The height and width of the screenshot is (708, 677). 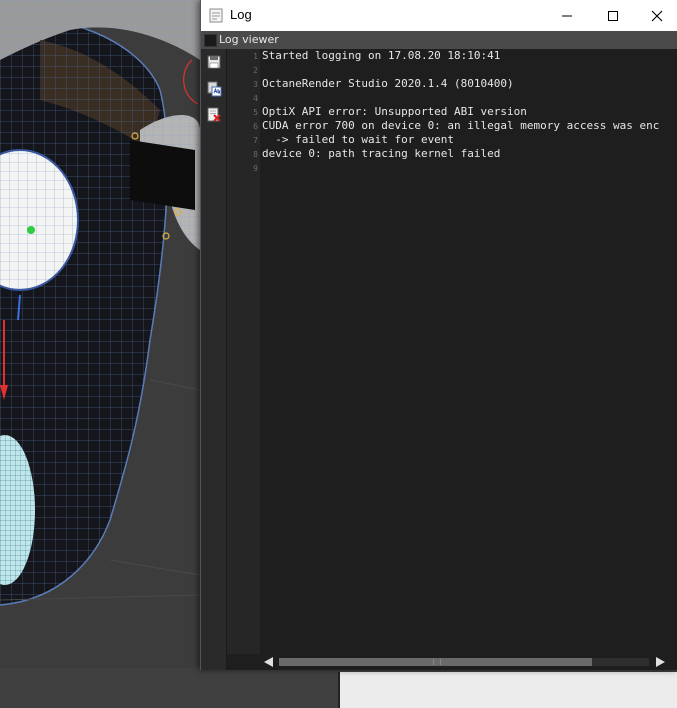 I want to click on scroll-grip-icon, so click(x=437, y=662).